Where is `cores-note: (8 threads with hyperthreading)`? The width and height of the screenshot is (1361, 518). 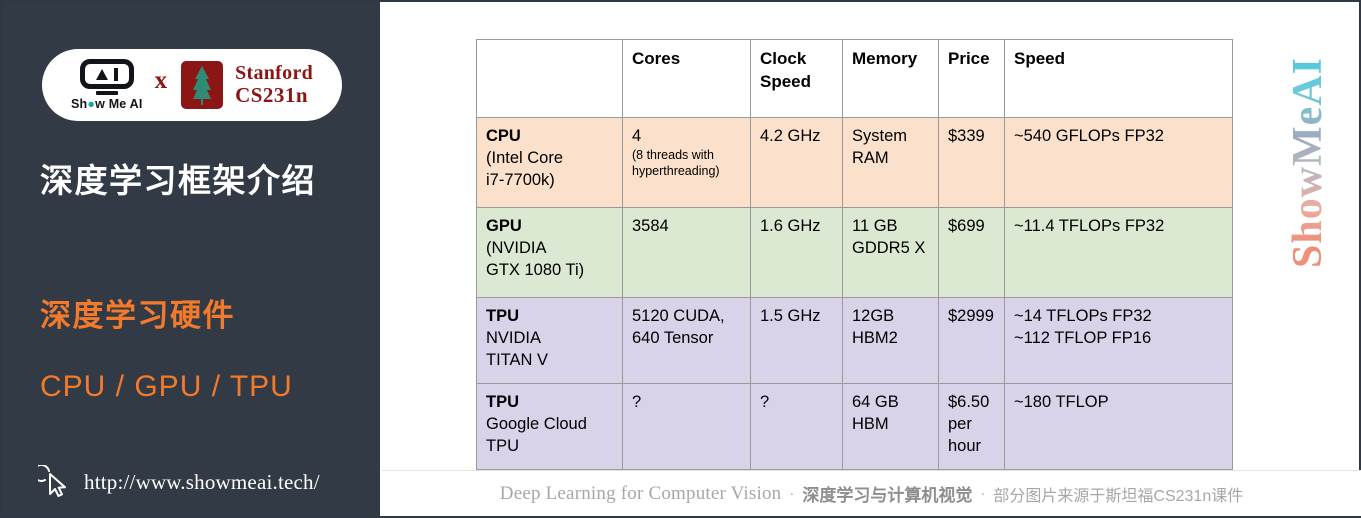
cores-note: (8 threads with hyperthreading) is located at coordinates (676, 162).